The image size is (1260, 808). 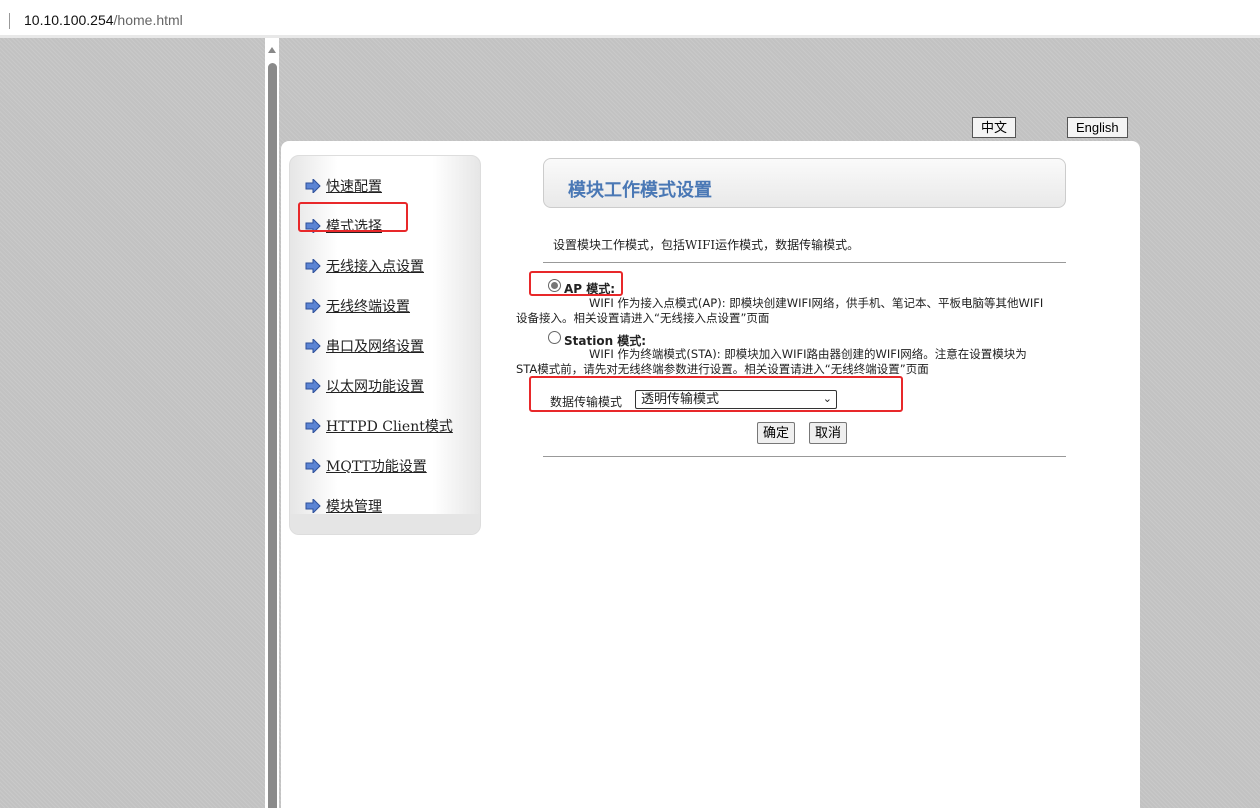 I want to click on sidebar-item-label: 以太网功能设置, so click(x=375, y=387).